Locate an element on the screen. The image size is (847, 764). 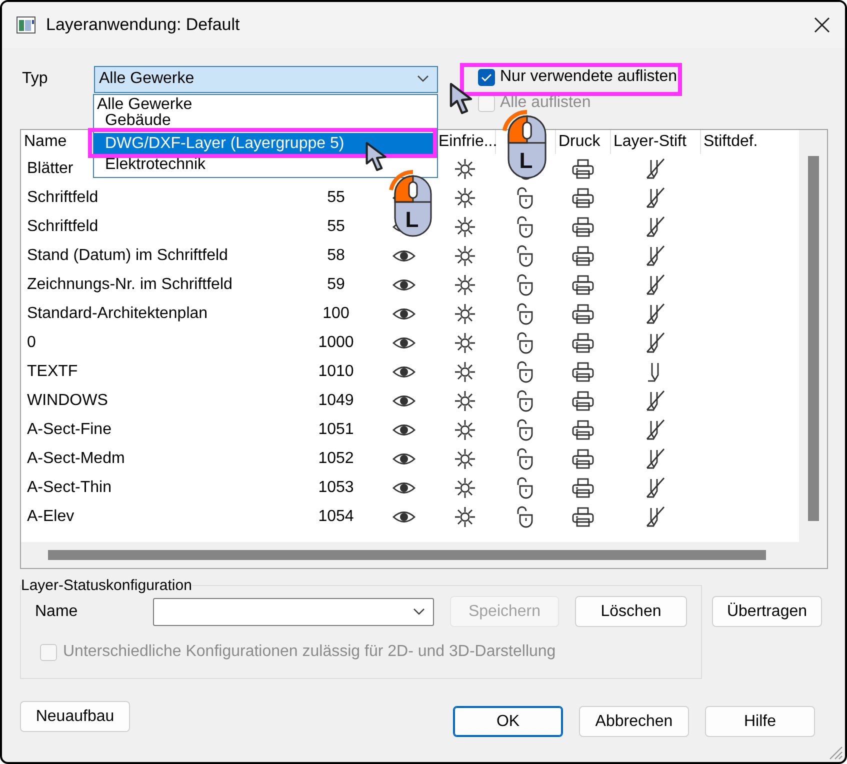
horizontal-scrollbar-thumb is located at coordinates (407, 555).